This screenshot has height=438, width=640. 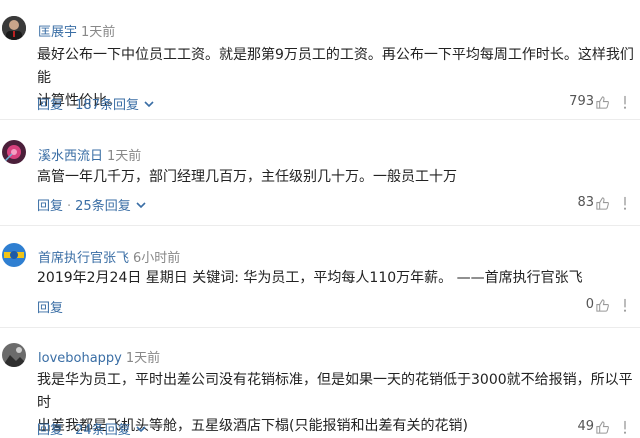 I want to click on avatar-portrait-icon, so click(x=14, y=28).